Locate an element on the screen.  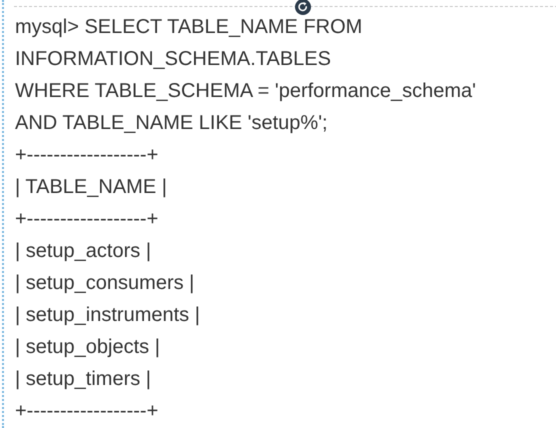
code-line: | setup_consumers | is located at coordinates (105, 283).